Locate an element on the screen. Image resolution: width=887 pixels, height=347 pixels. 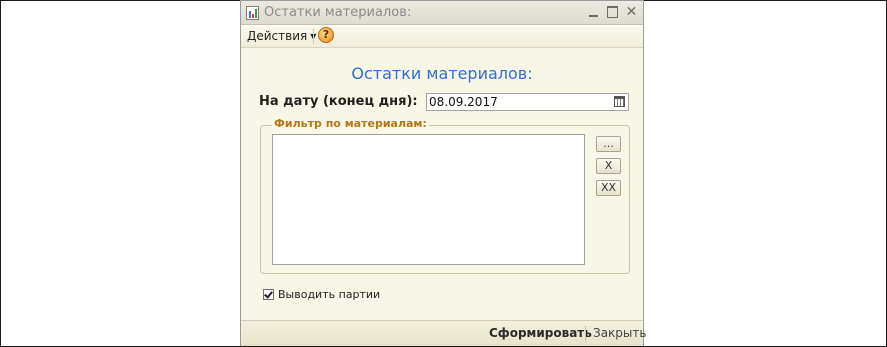
footer-bar: Сформировать Закрыть is located at coordinates (443, 333).